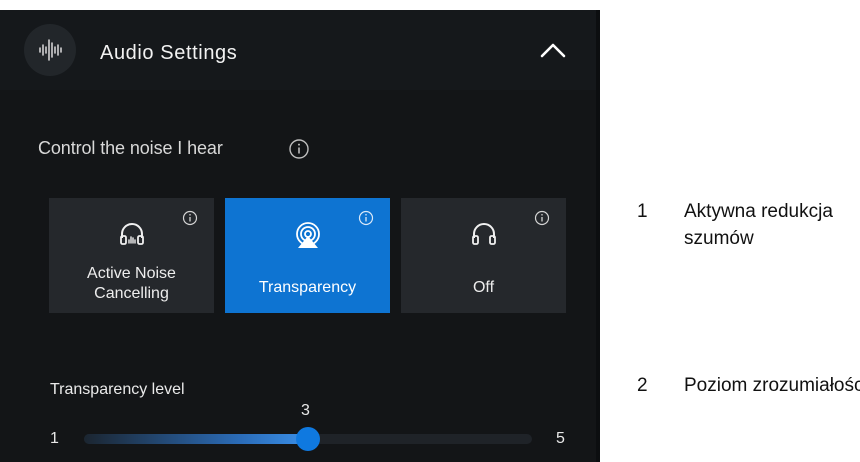 This screenshot has height=462, width=860. Describe the element at coordinates (196, 439) in the screenshot. I see `slider-fill` at that location.